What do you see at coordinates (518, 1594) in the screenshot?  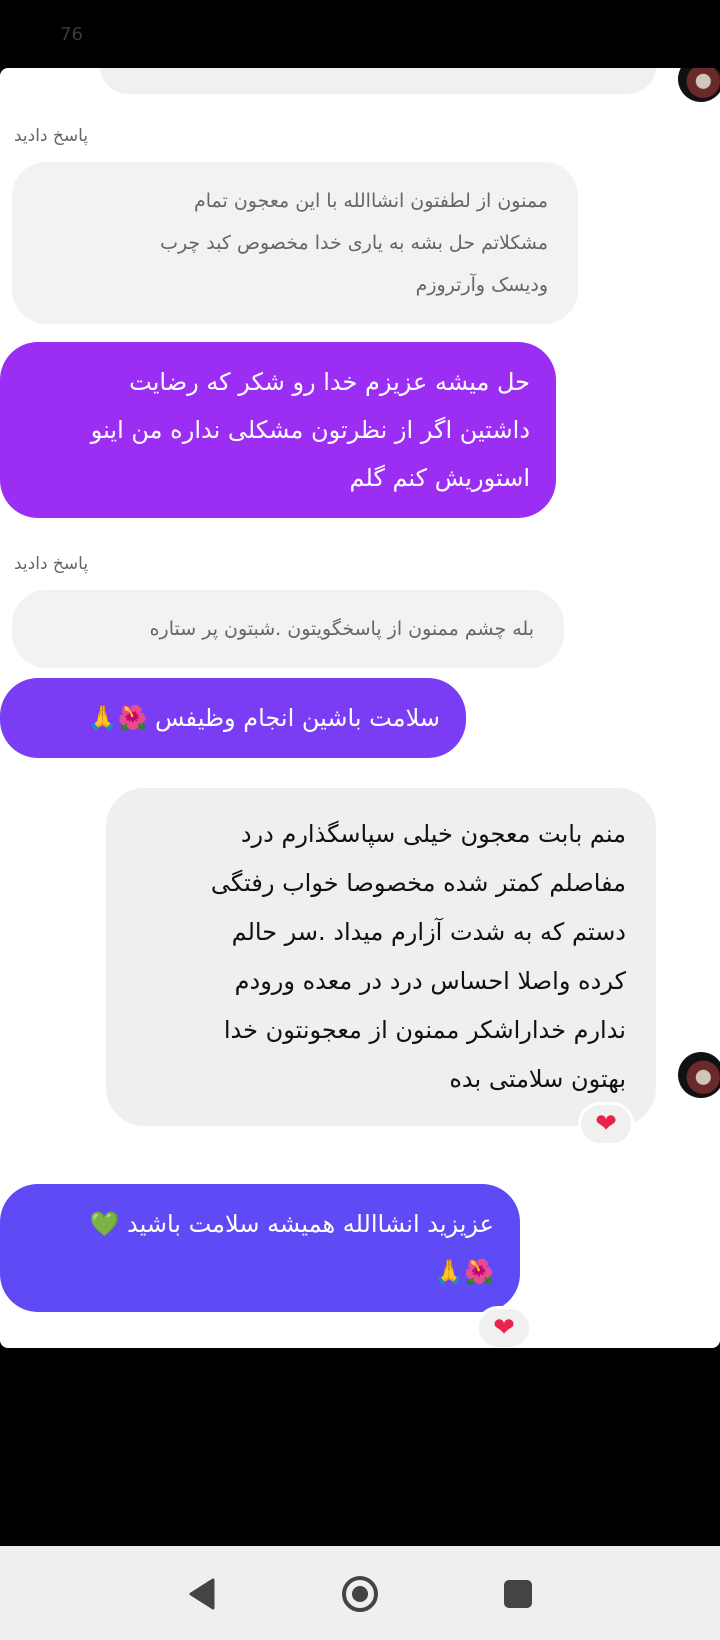 I see `recents-icon` at bounding box center [518, 1594].